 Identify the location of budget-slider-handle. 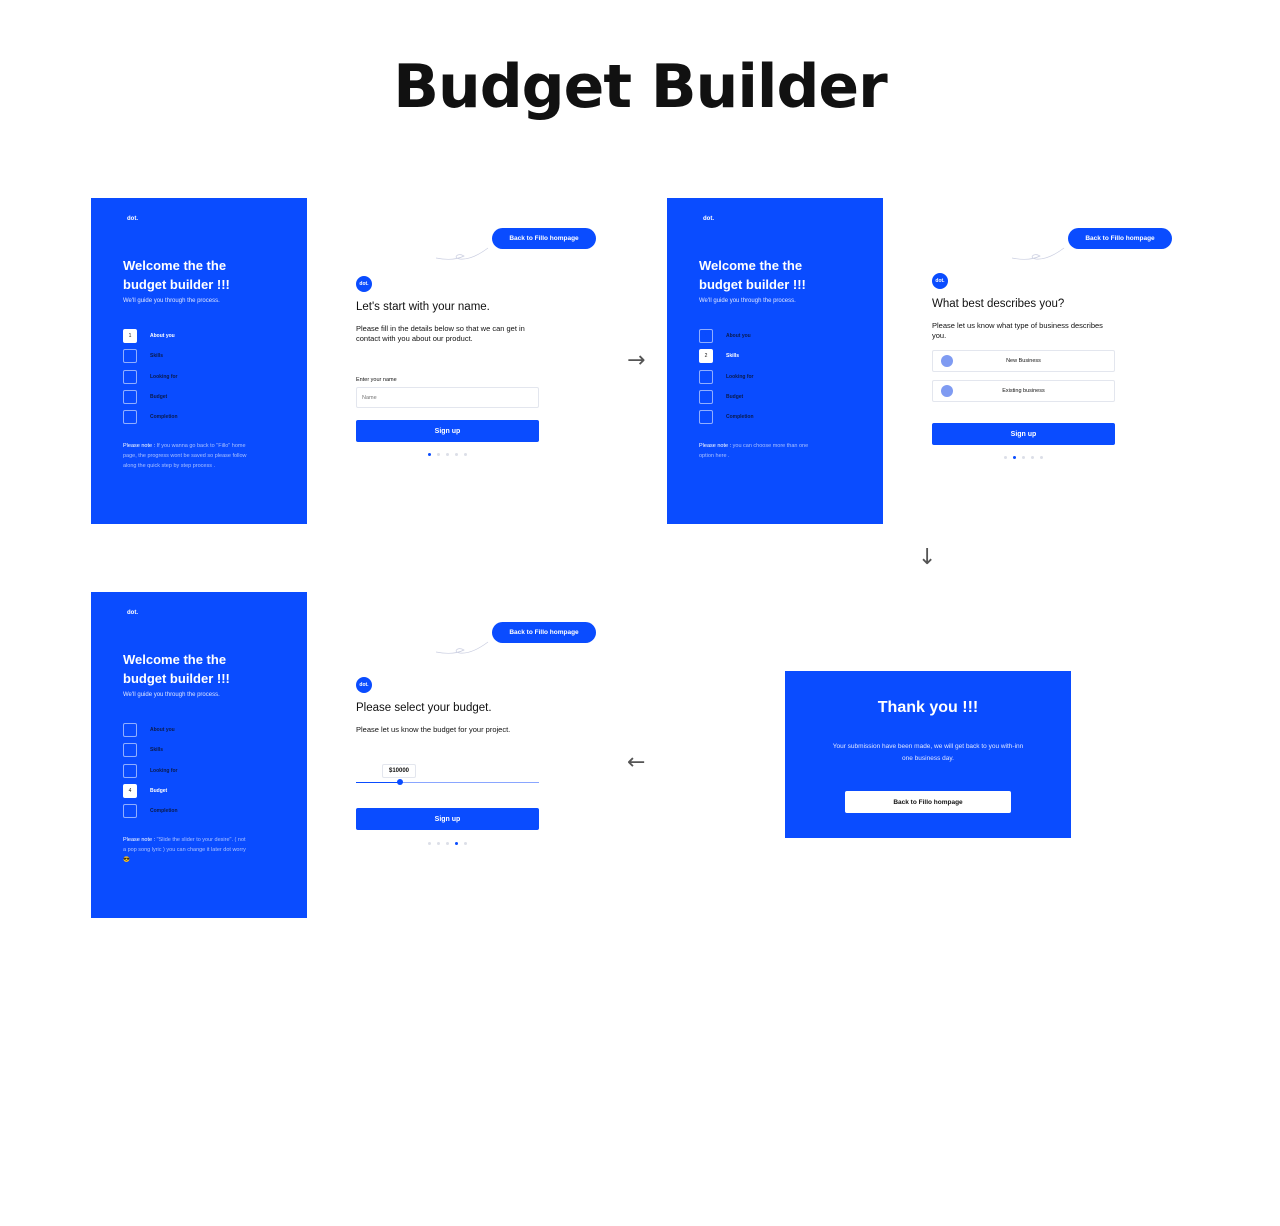
(400, 782).